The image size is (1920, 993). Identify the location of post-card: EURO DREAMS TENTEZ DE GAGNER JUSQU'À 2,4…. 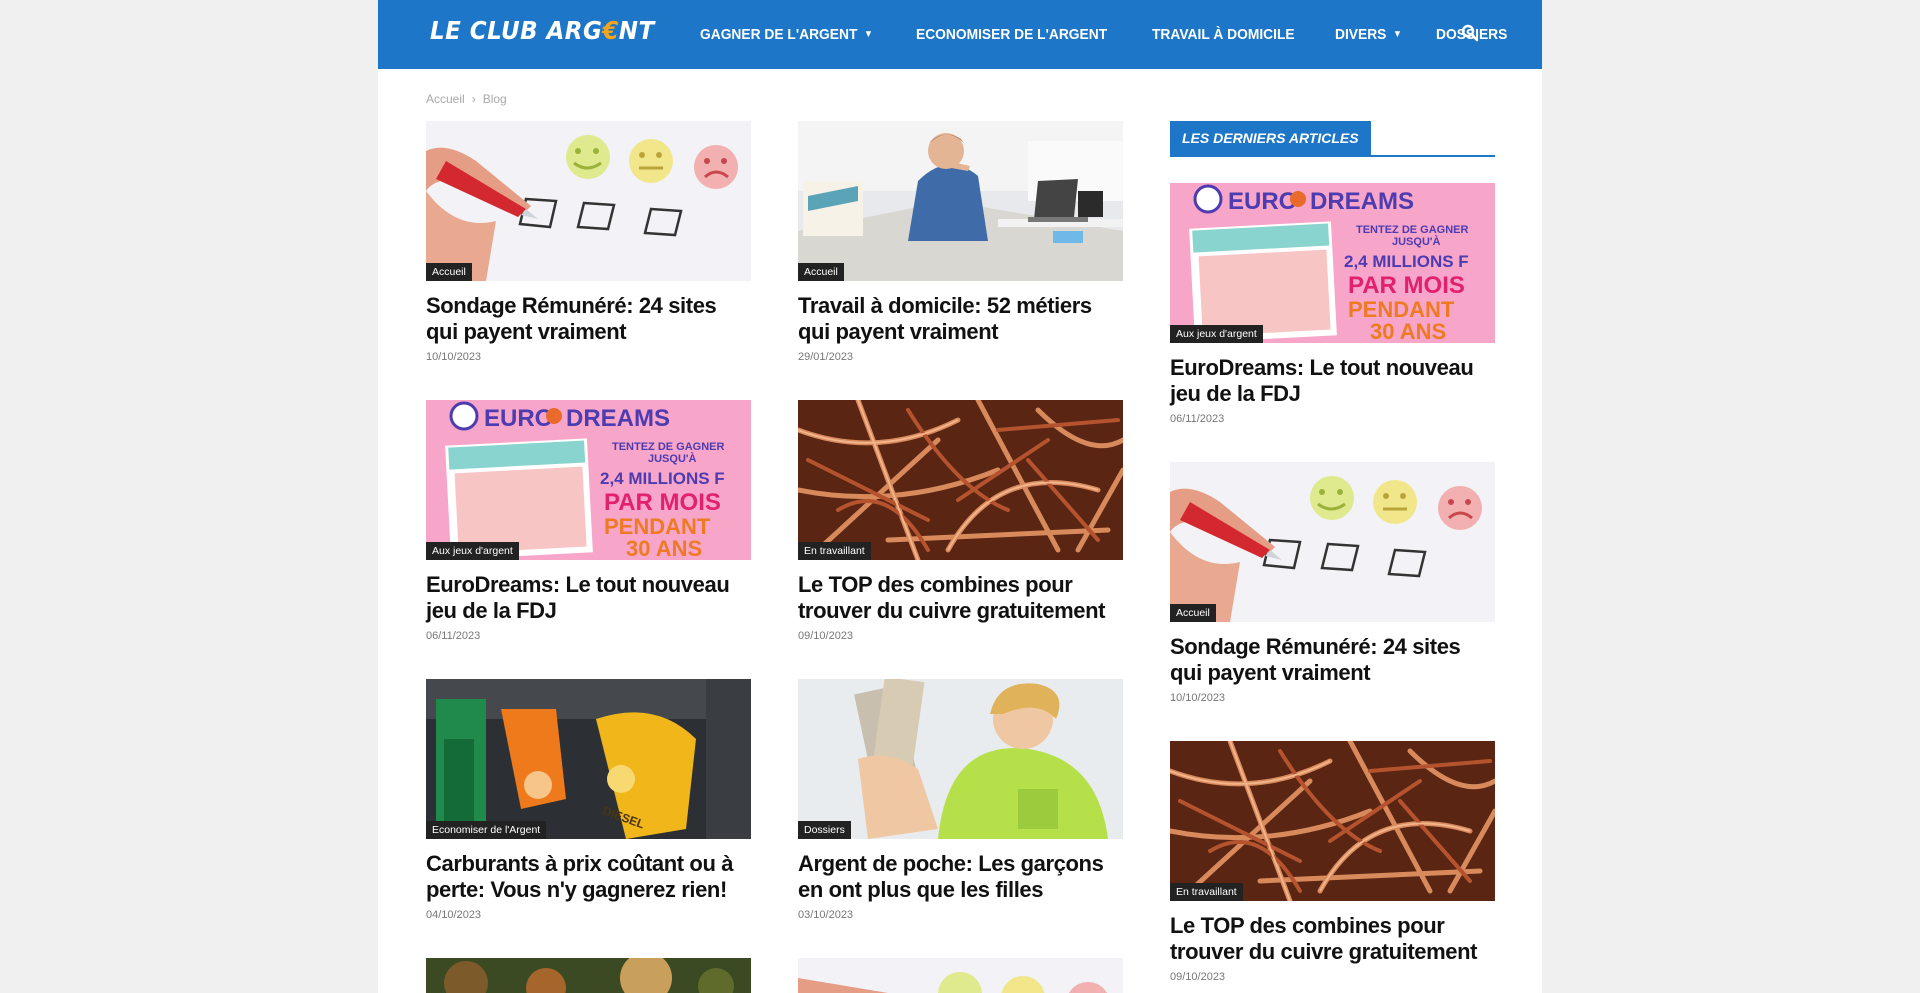
(588, 521).